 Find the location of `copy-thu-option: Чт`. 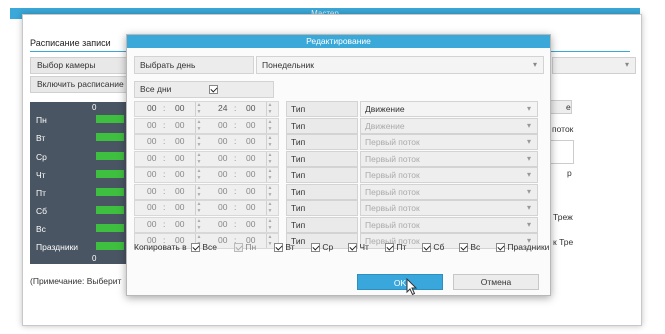

copy-thu-option: Чт is located at coordinates (358, 247).